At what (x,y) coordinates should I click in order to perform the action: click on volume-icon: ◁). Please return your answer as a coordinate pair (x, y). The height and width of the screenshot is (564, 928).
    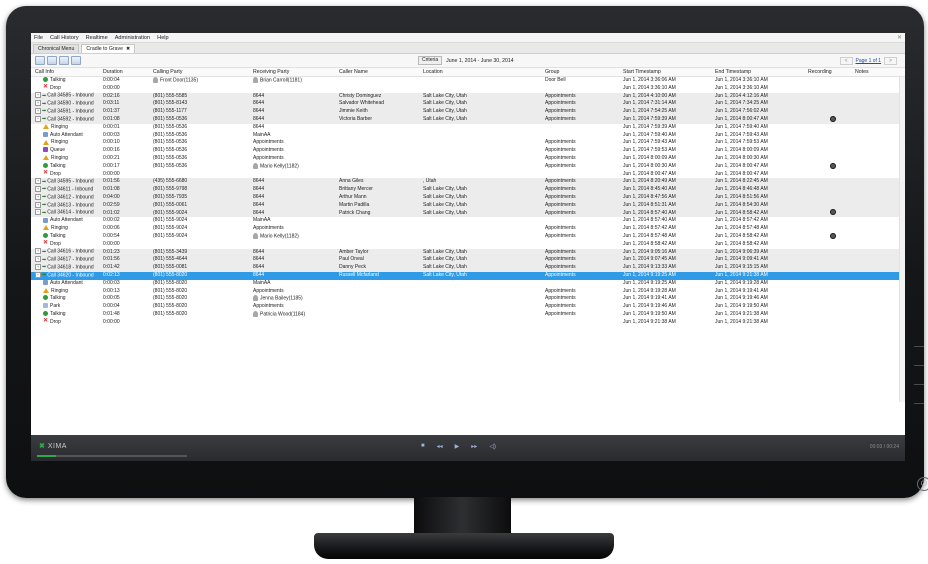
    Looking at the image, I should click on (492, 446).